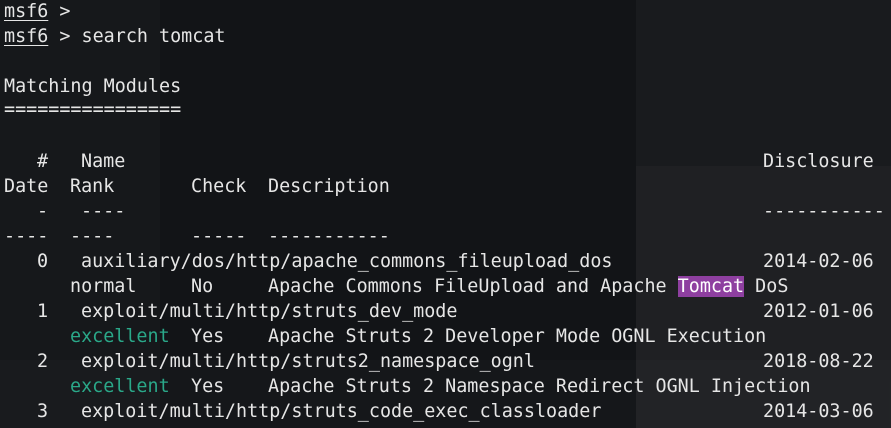 The width and height of the screenshot is (891, 428). What do you see at coordinates (818, 361) in the screenshot?
I see `module-date: 2018-08-22` at bounding box center [818, 361].